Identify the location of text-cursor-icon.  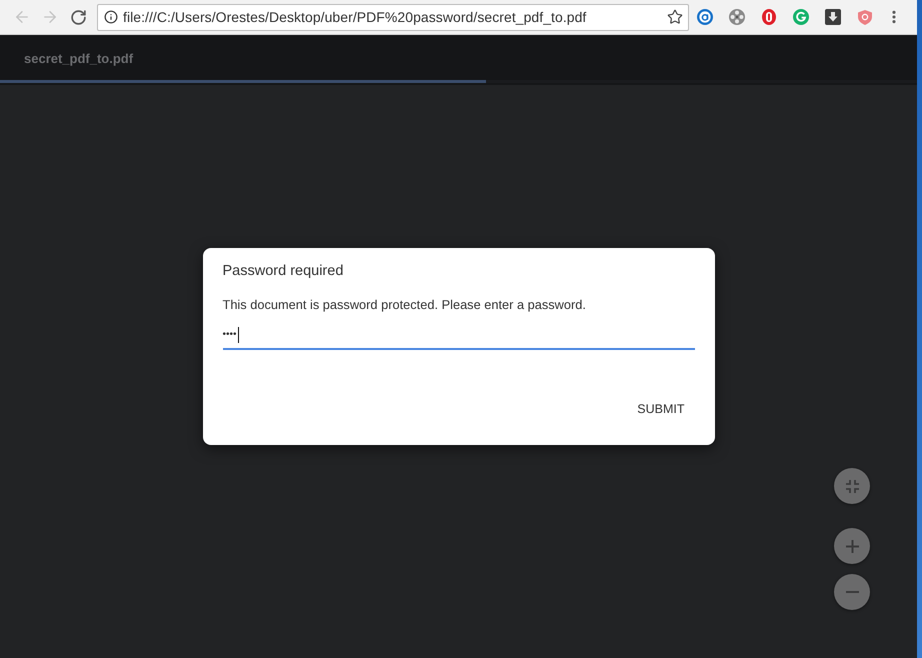
(238, 335).